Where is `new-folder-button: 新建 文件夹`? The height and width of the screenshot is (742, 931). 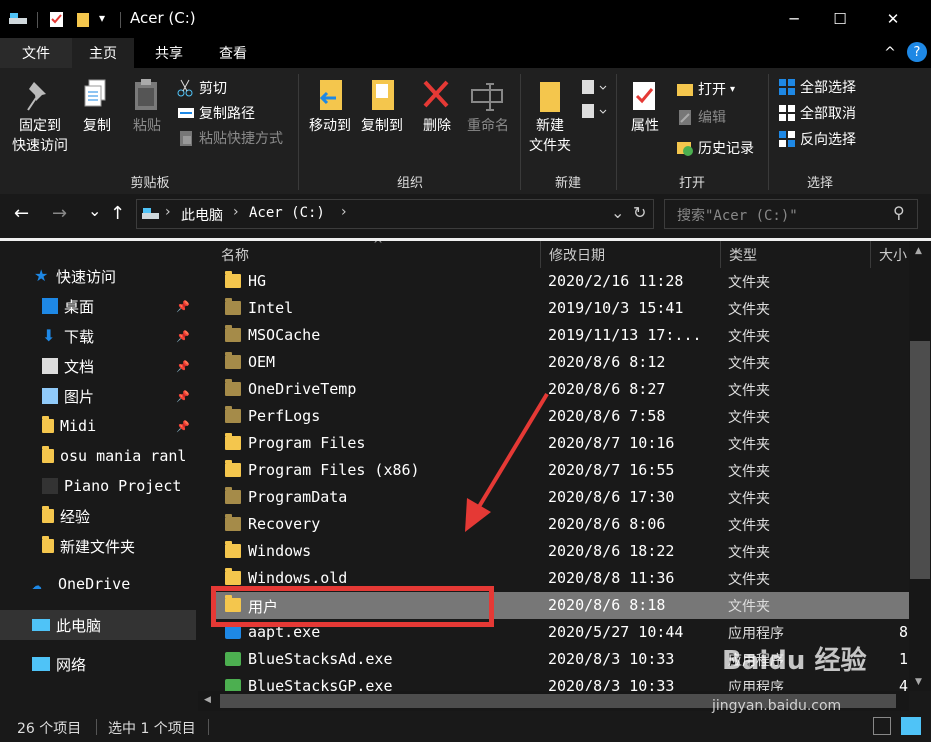 new-folder-button: 新建 文件夹 is located at coordinates (550, 117).